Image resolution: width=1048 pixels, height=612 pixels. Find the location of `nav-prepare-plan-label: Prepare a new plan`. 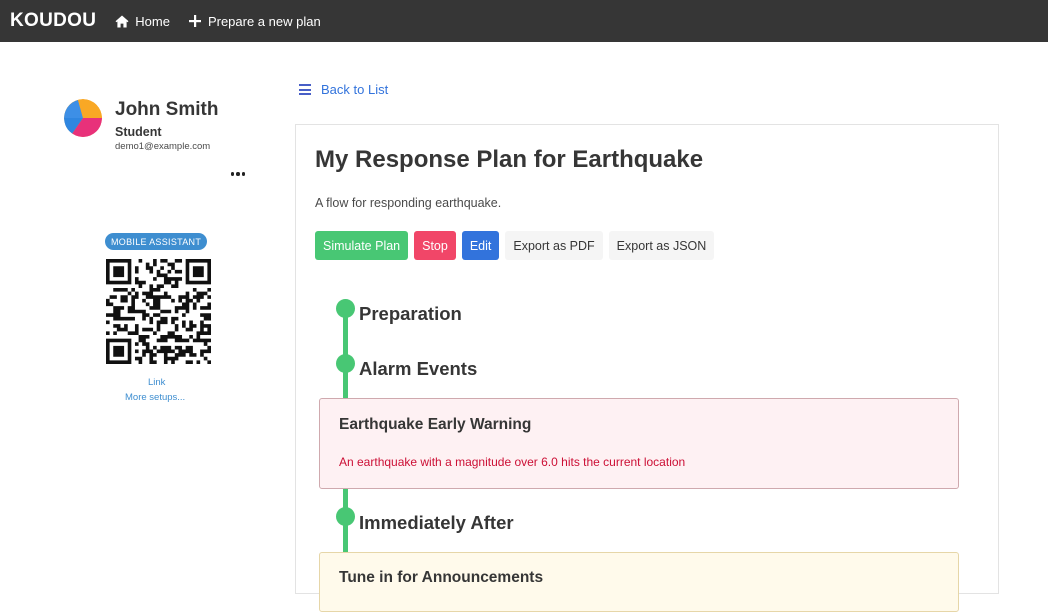

nav-prepare-plan-label: Prepare a new plan is located at coordinates (264, 21).